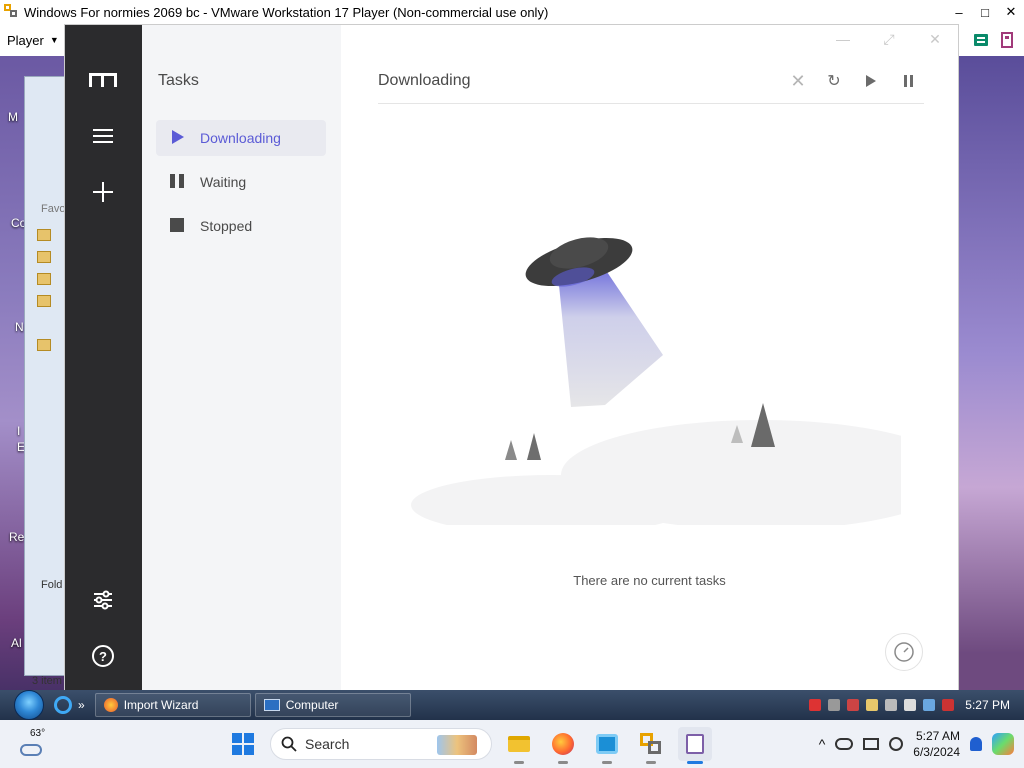  What do you see at coordinates (381, 744) in the screenshot?
I see `taskbar-search: Search` at bounding box center [381, 744].